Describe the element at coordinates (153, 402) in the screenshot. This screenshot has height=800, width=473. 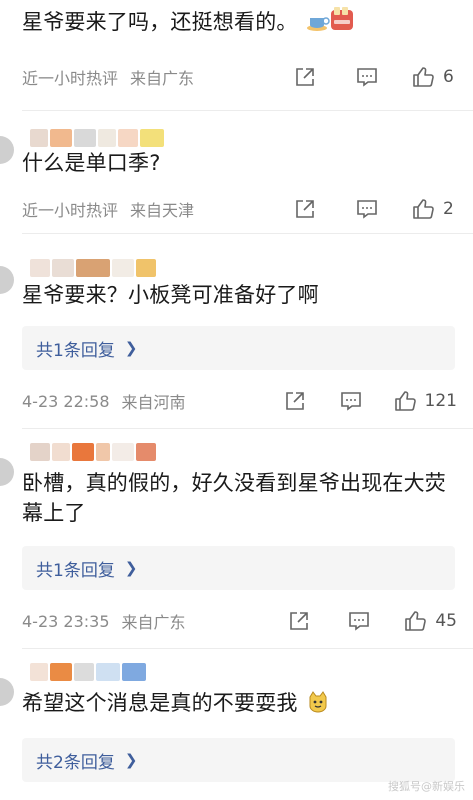
I see `comment-location: 来自河南` at that location.